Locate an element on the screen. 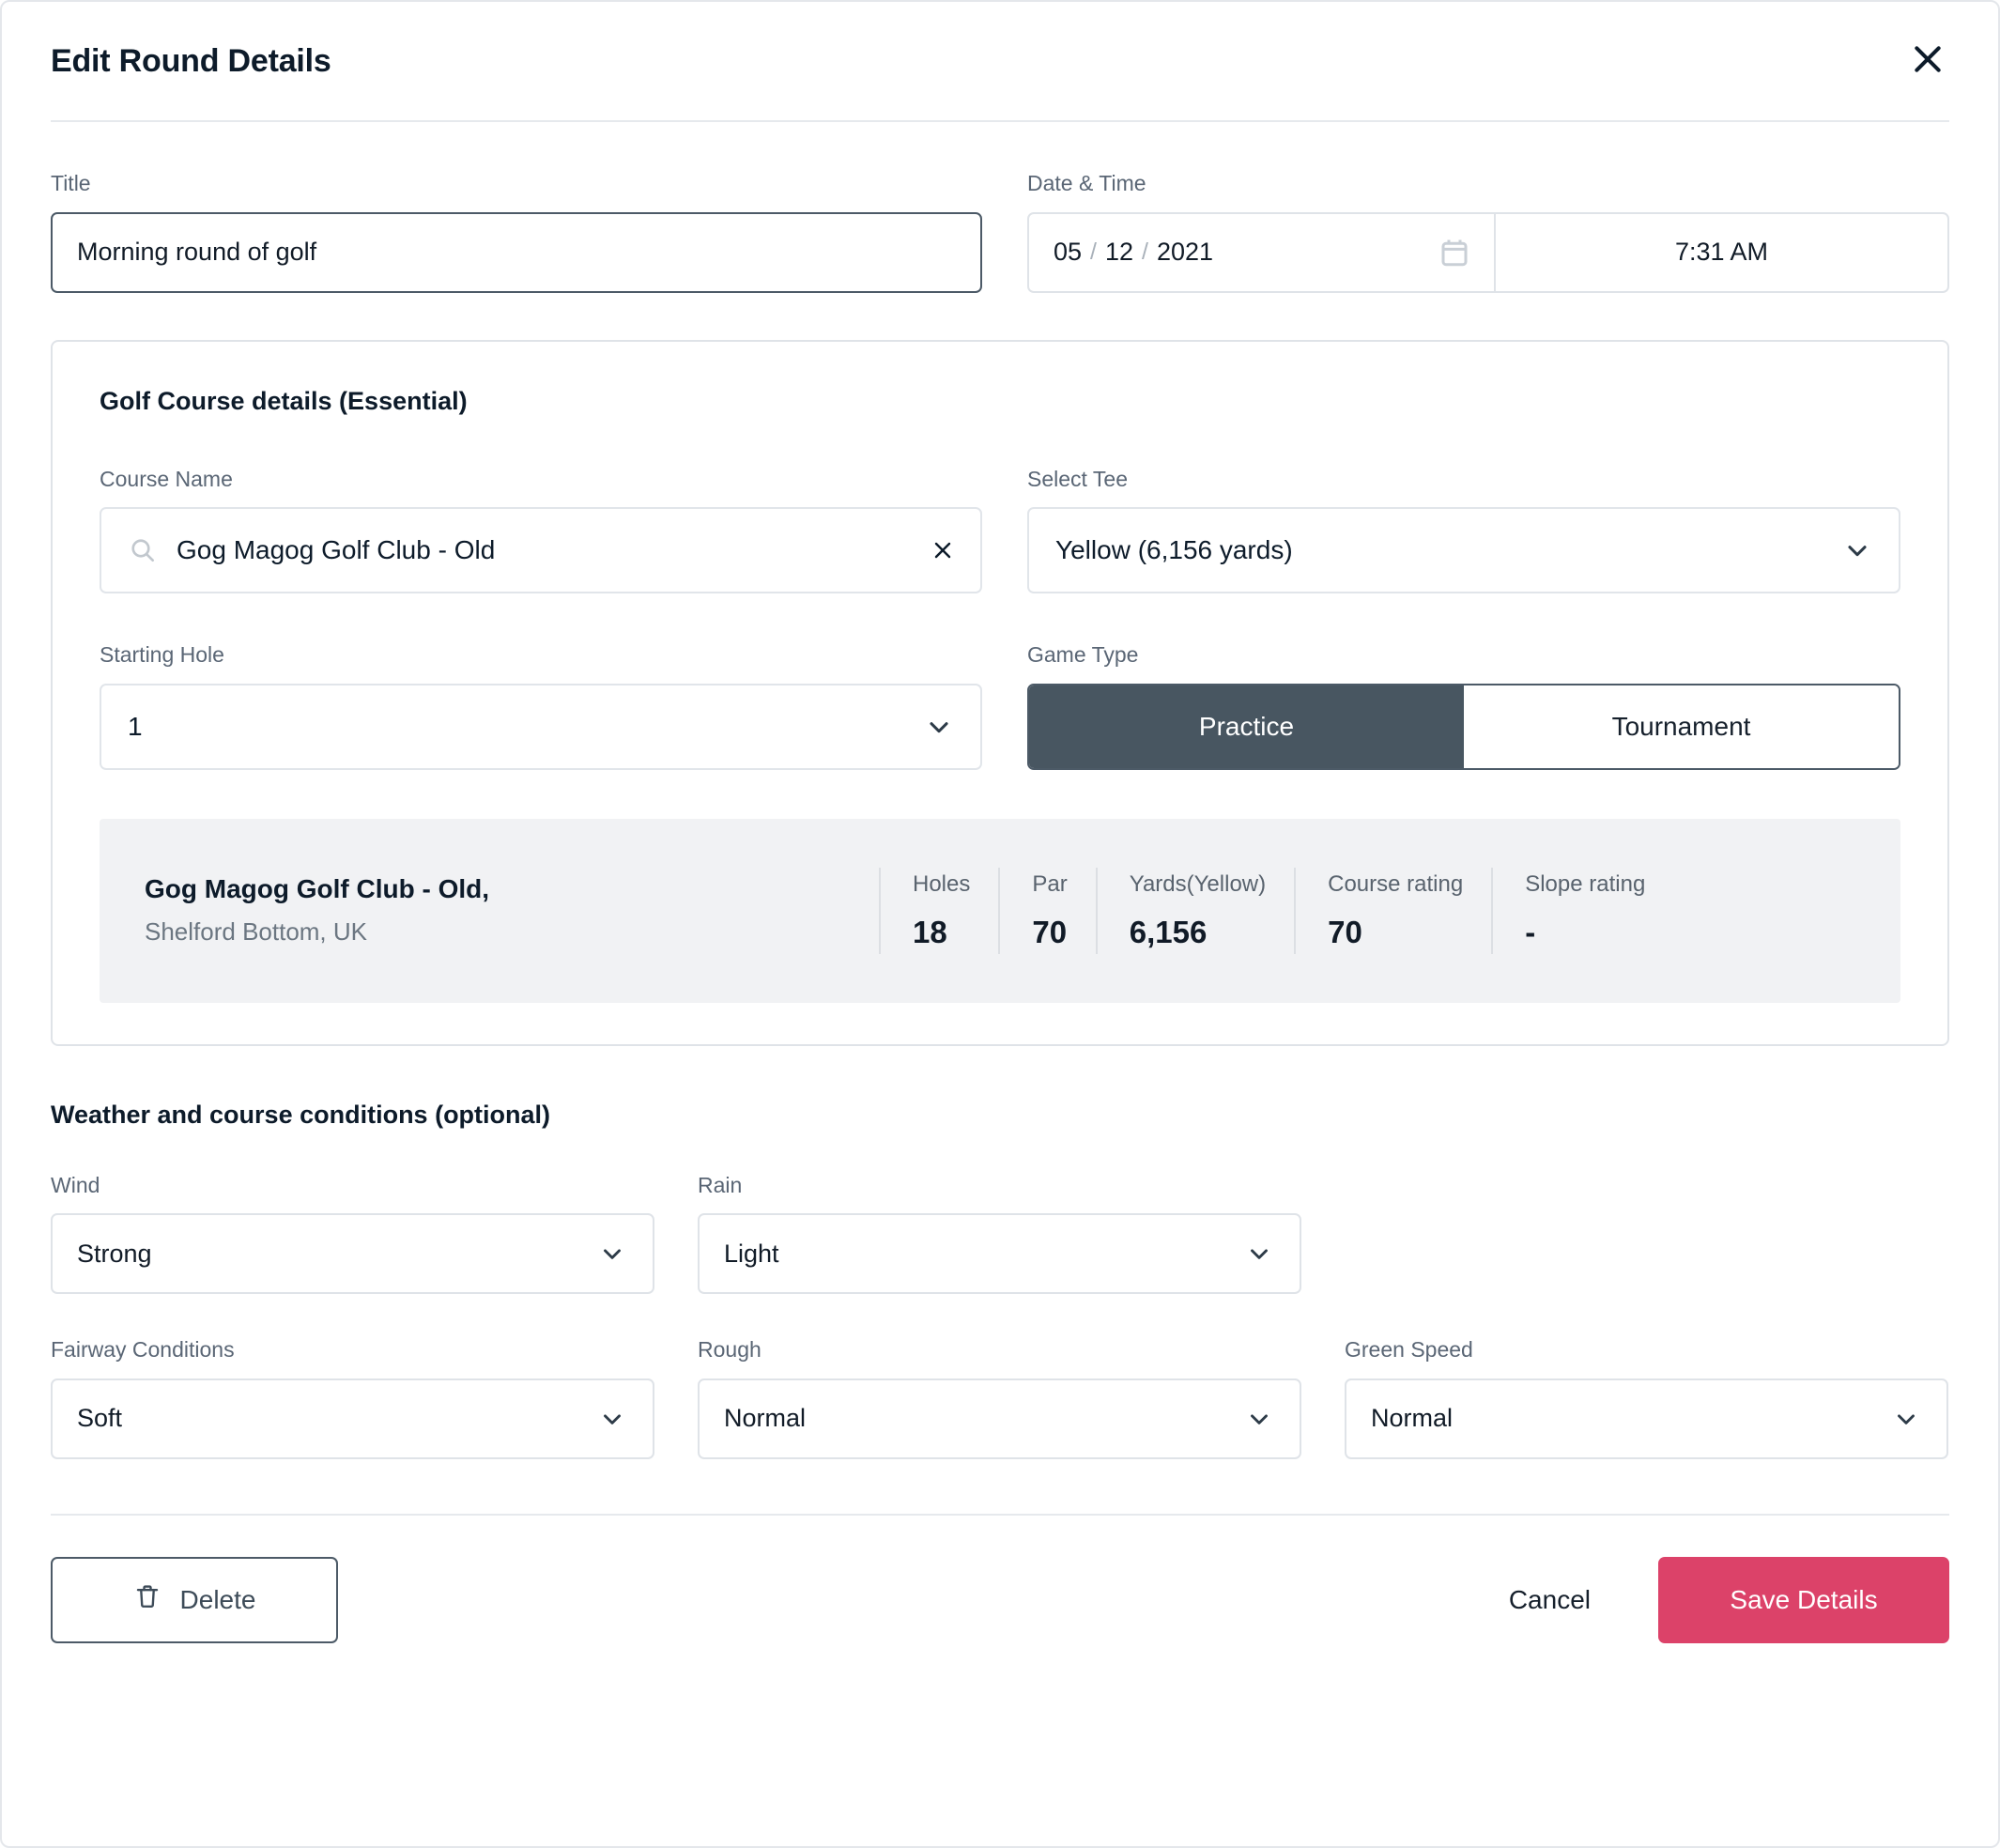 The width and height of the screenshot is (2000, 1848). fairway-conditions-dropdown: Soft is located at coordinates (352, 1418).